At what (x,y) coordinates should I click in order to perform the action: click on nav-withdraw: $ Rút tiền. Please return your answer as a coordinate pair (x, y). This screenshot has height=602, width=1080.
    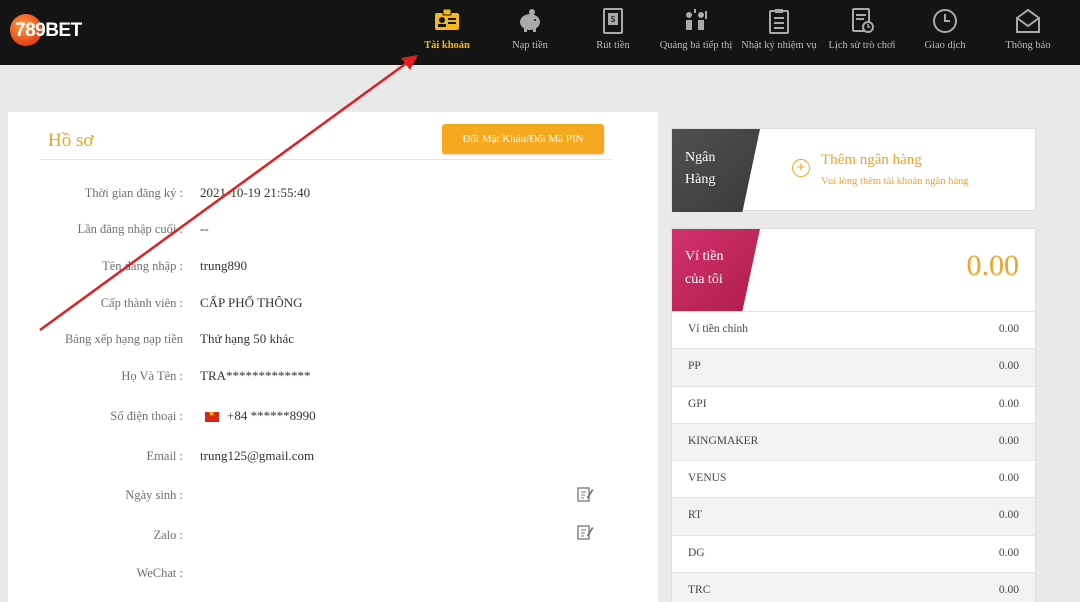
    Looking at the image, I should click on (613, 32).